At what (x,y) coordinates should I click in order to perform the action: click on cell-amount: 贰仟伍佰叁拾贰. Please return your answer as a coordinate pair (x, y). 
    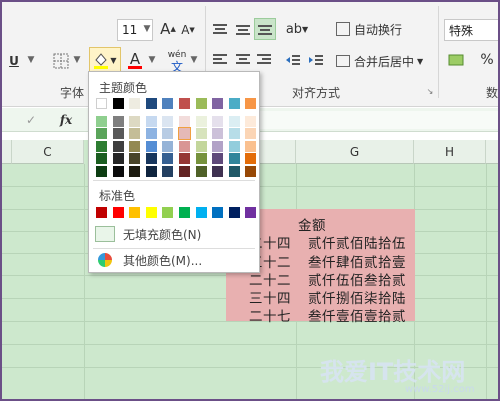
    Looking at the image, I should click on (357, 279).